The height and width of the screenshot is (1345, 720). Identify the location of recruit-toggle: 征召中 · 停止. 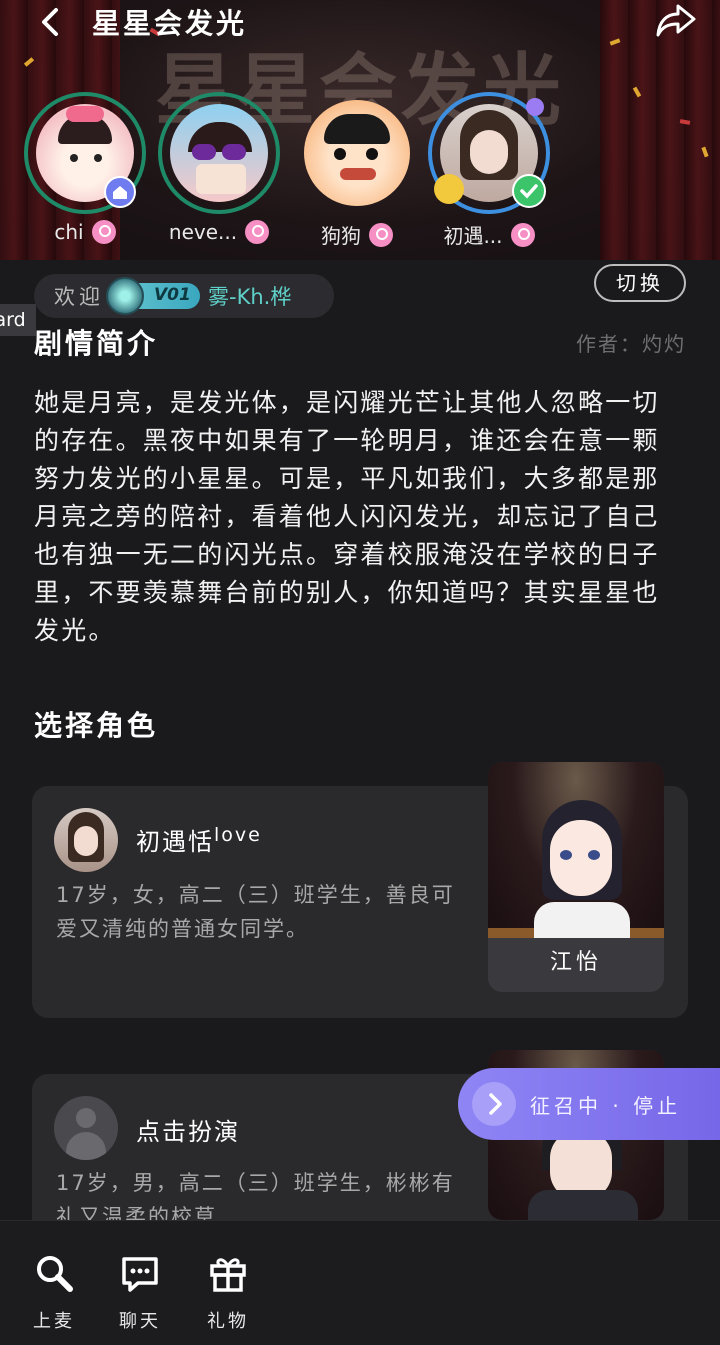
(589, 1104).